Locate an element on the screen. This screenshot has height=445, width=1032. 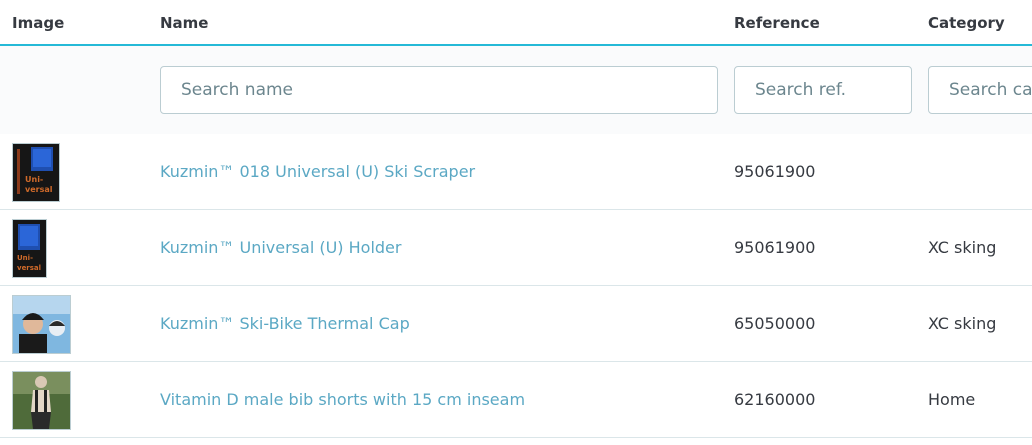
product-name-link: Kuzmin™ 018 Universal (U) Ski Scraper is located at coordinates (317, 171).